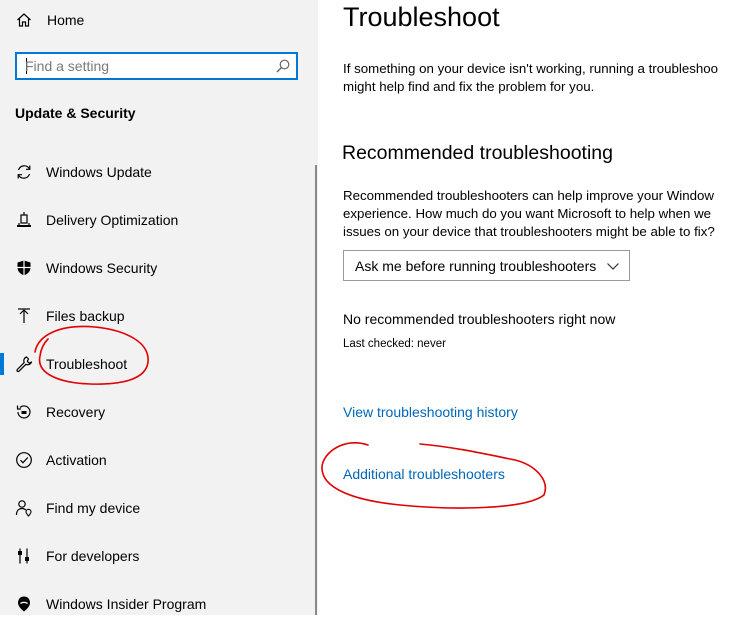 The height and width of the screenshot is (624, 732). Describe the element at coordinates (24, 268) in the screenshot. I see `shield-icon` at that location.